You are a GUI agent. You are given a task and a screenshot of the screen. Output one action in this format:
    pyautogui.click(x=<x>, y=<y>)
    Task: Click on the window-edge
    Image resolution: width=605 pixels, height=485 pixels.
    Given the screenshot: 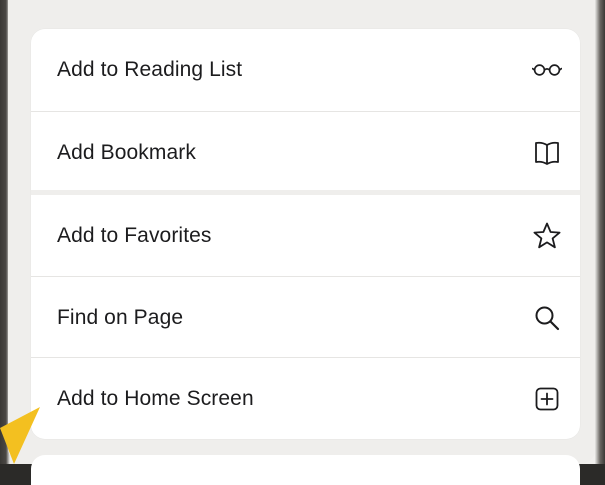 What is the action you would take?
    pyautogui.click(x=600, y=232)
    